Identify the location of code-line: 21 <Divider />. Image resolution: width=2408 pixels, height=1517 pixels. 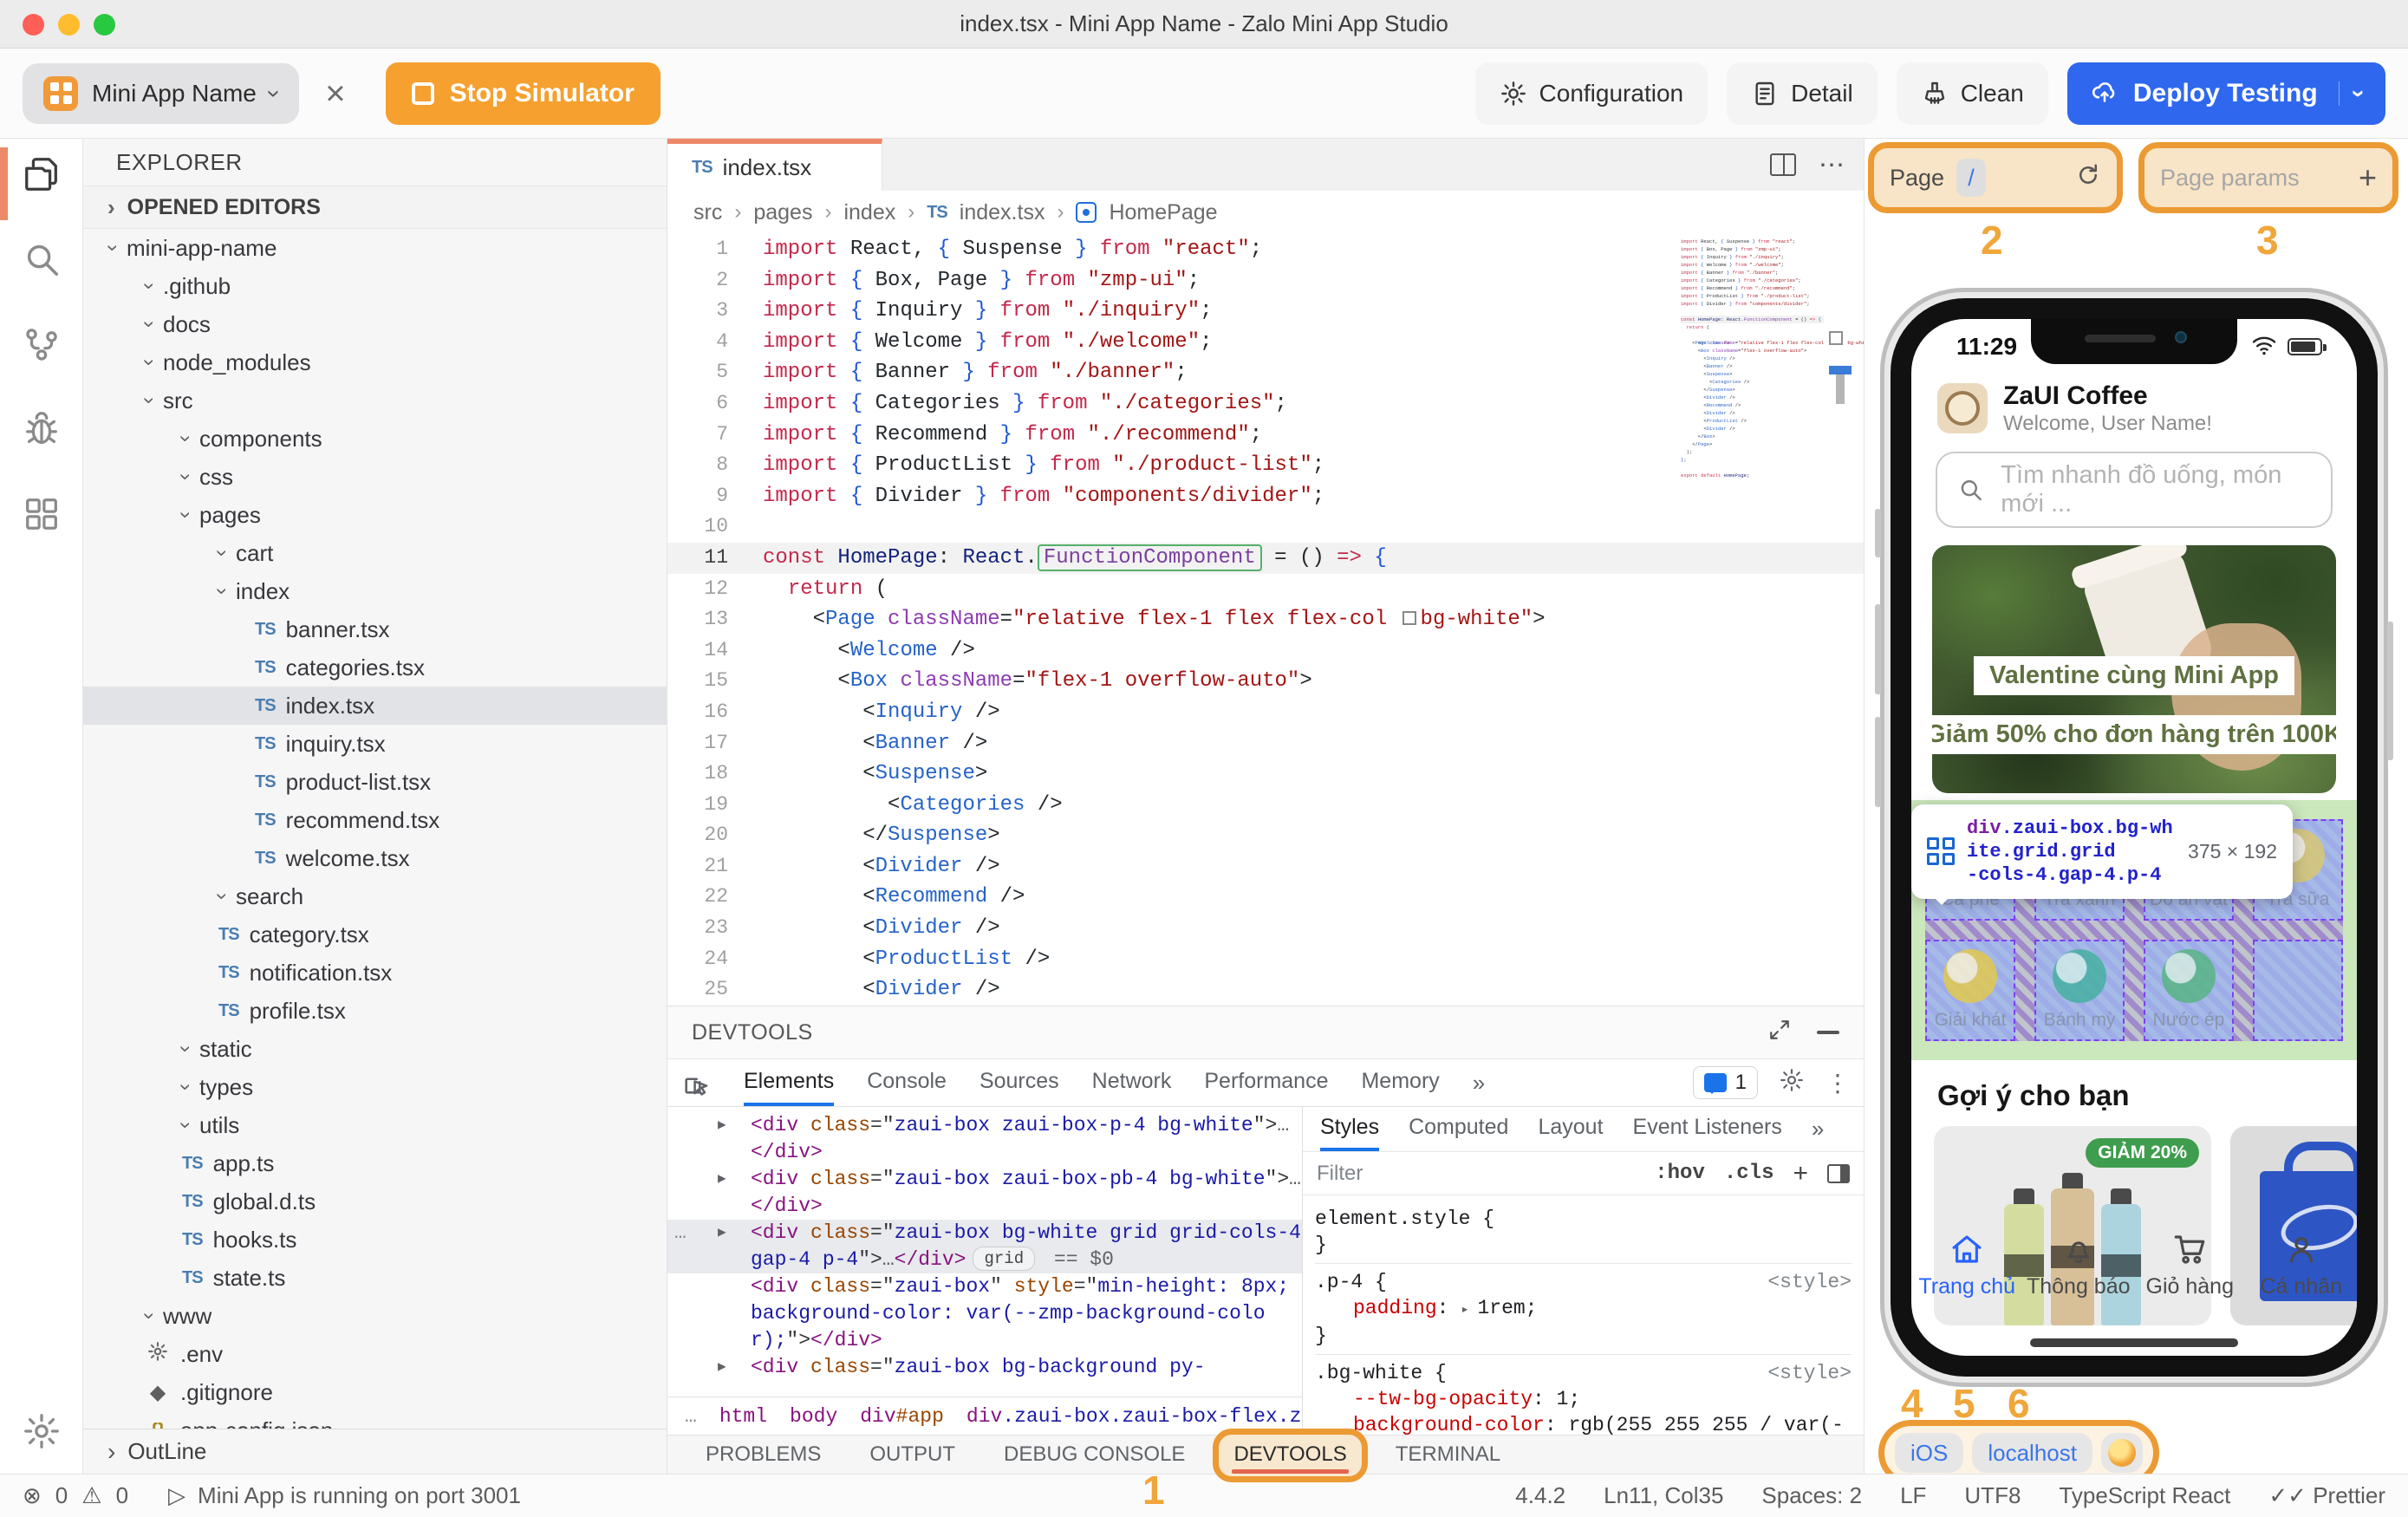
(1265, 867).